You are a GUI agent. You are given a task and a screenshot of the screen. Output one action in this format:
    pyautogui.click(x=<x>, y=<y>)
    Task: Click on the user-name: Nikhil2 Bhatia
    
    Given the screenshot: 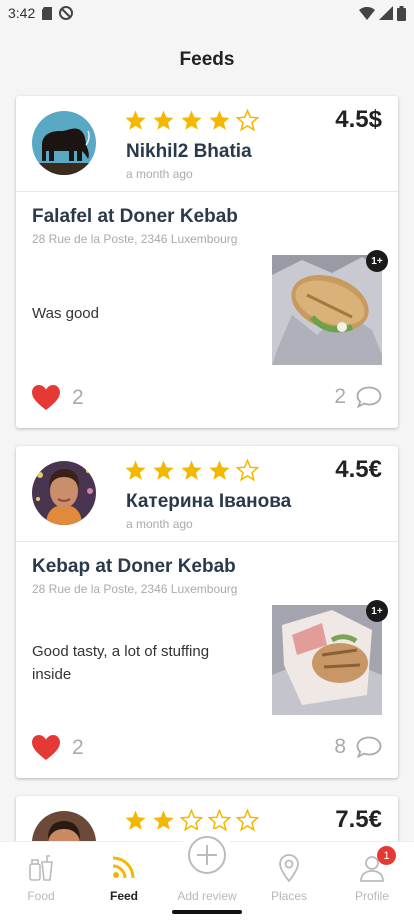 What is the action you would take?
    pyautogui.click(x=189, y=152)
    